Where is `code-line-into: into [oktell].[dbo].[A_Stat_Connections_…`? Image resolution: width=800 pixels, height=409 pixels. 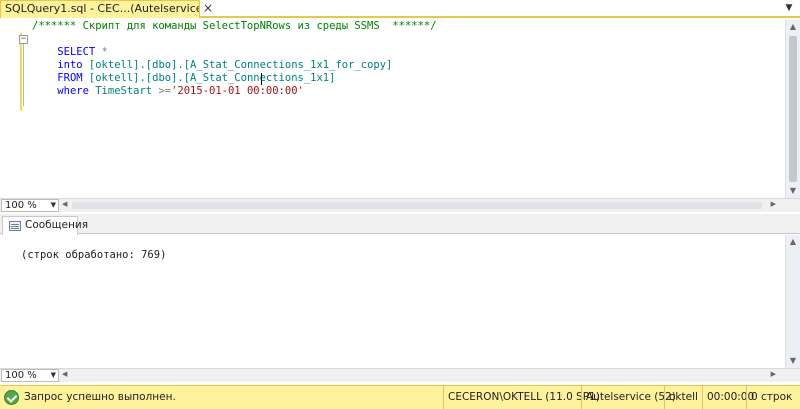
code-line-into: into [oktell].[dbo].[A_Stat_Connections_… is located at coordinates (212, 58).